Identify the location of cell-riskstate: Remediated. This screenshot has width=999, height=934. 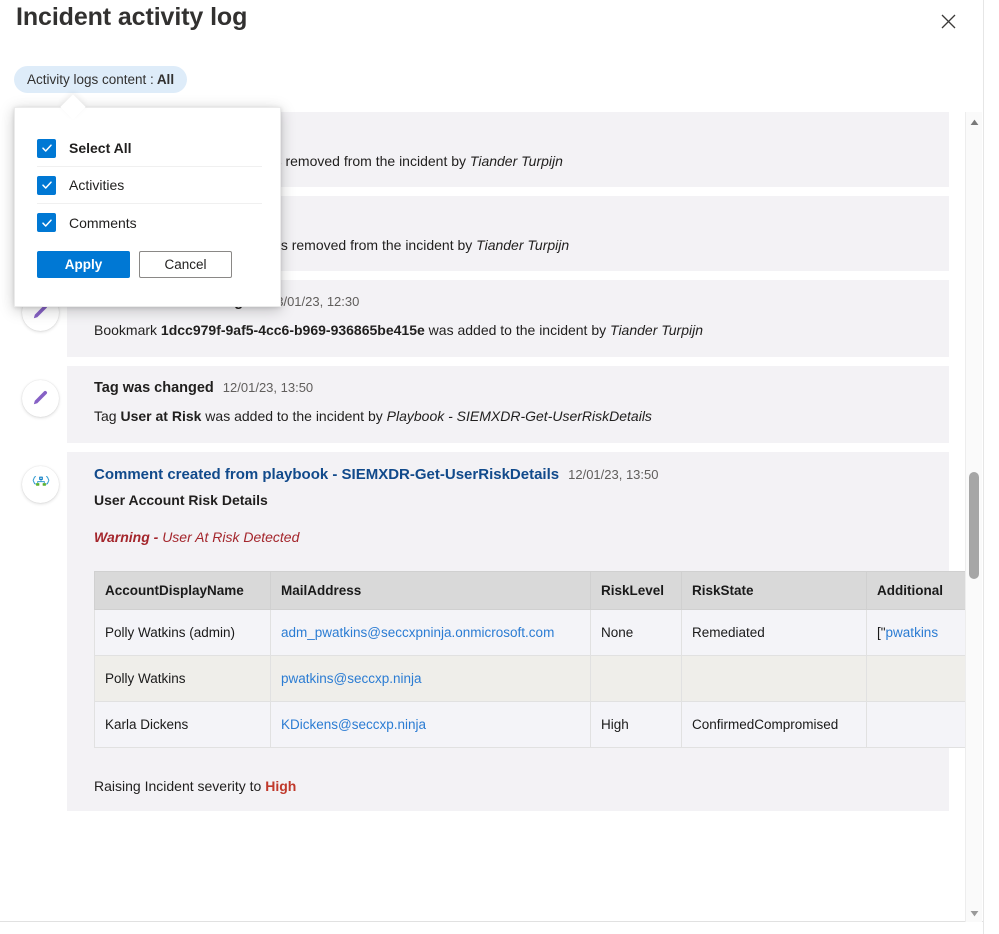
(774, 632).